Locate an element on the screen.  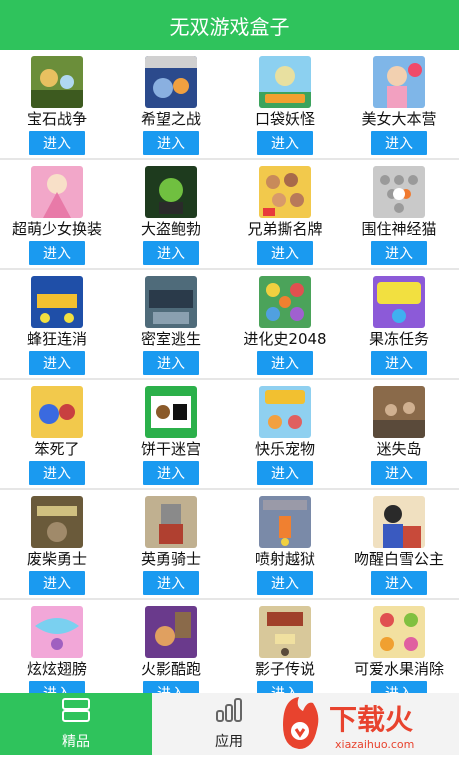
game-row: 笨死了 进入 饼干迷宫 进入 快乐宠物 进入 迷失岛 进入 is located at coordinates (229, 434).